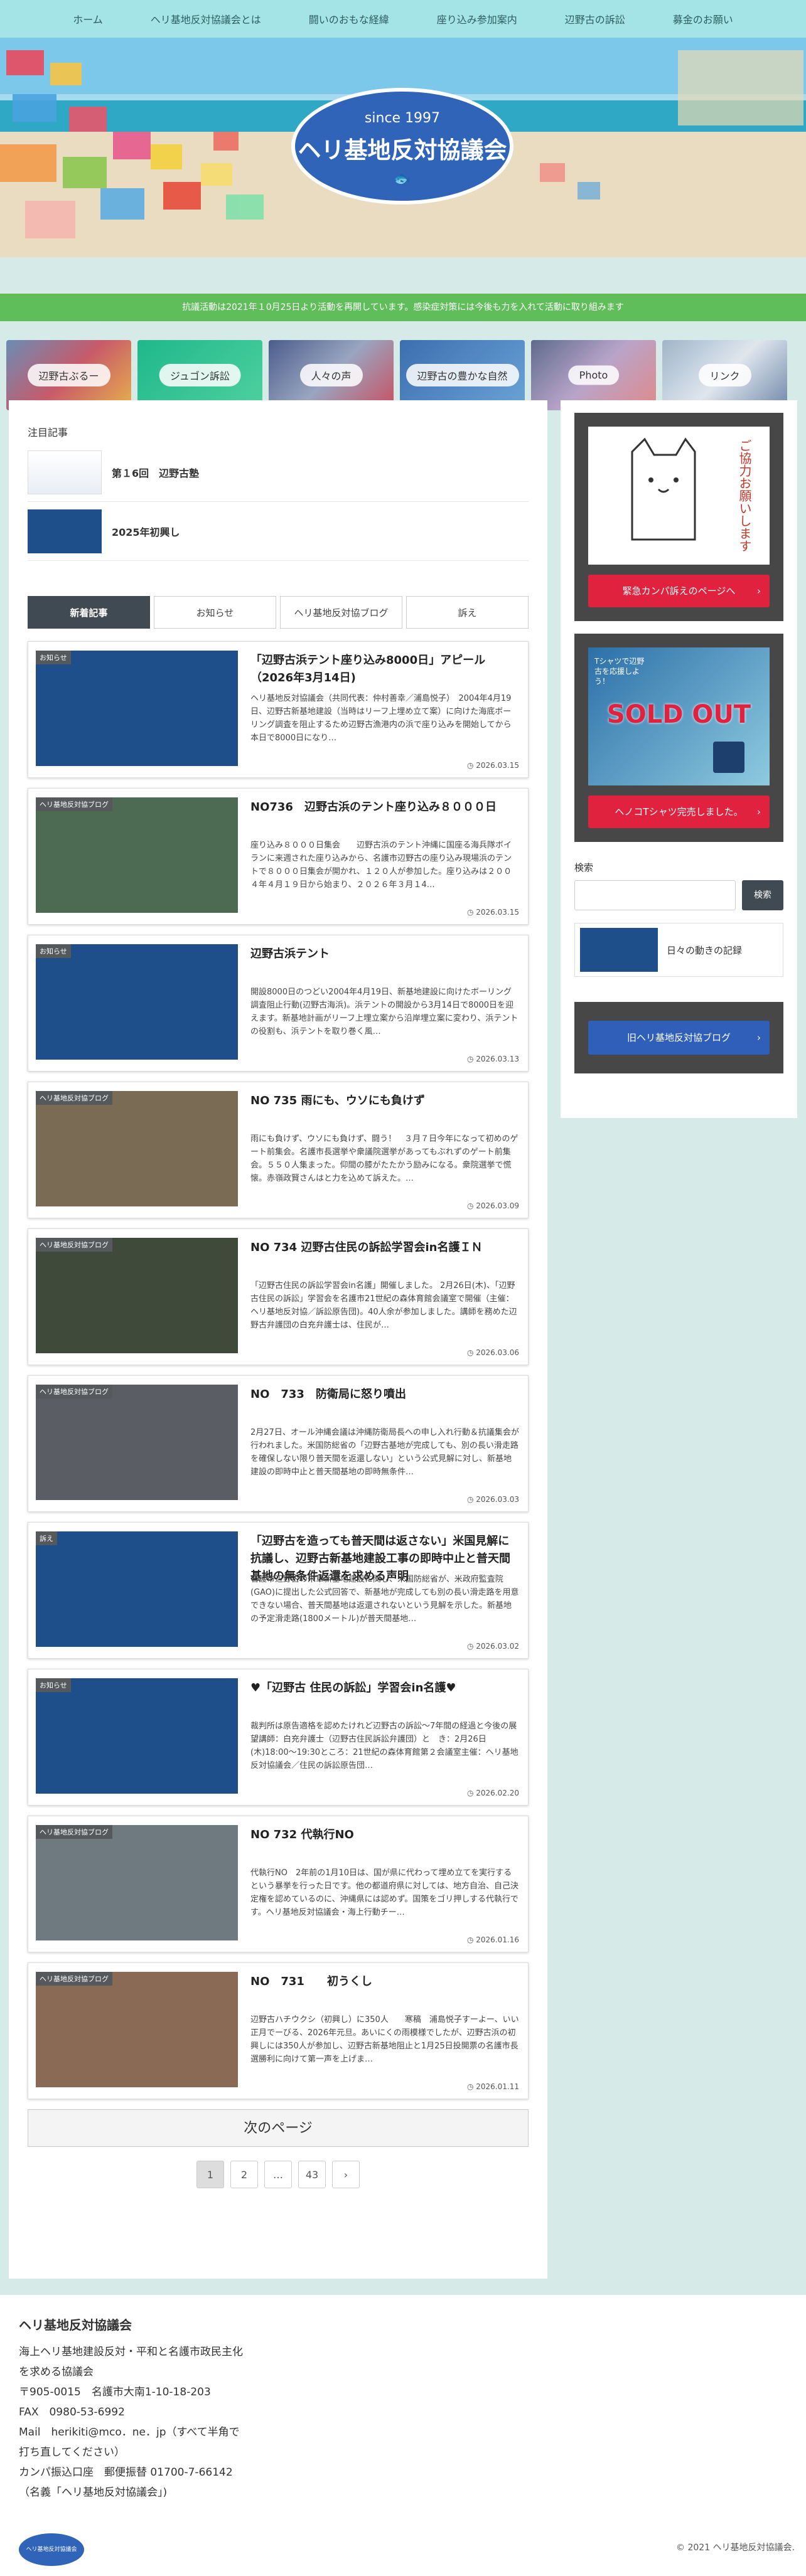  Describe the element at coordinates (89, 612) in the screenshot. I see `tab-new-posts: 新着記事` at that location.